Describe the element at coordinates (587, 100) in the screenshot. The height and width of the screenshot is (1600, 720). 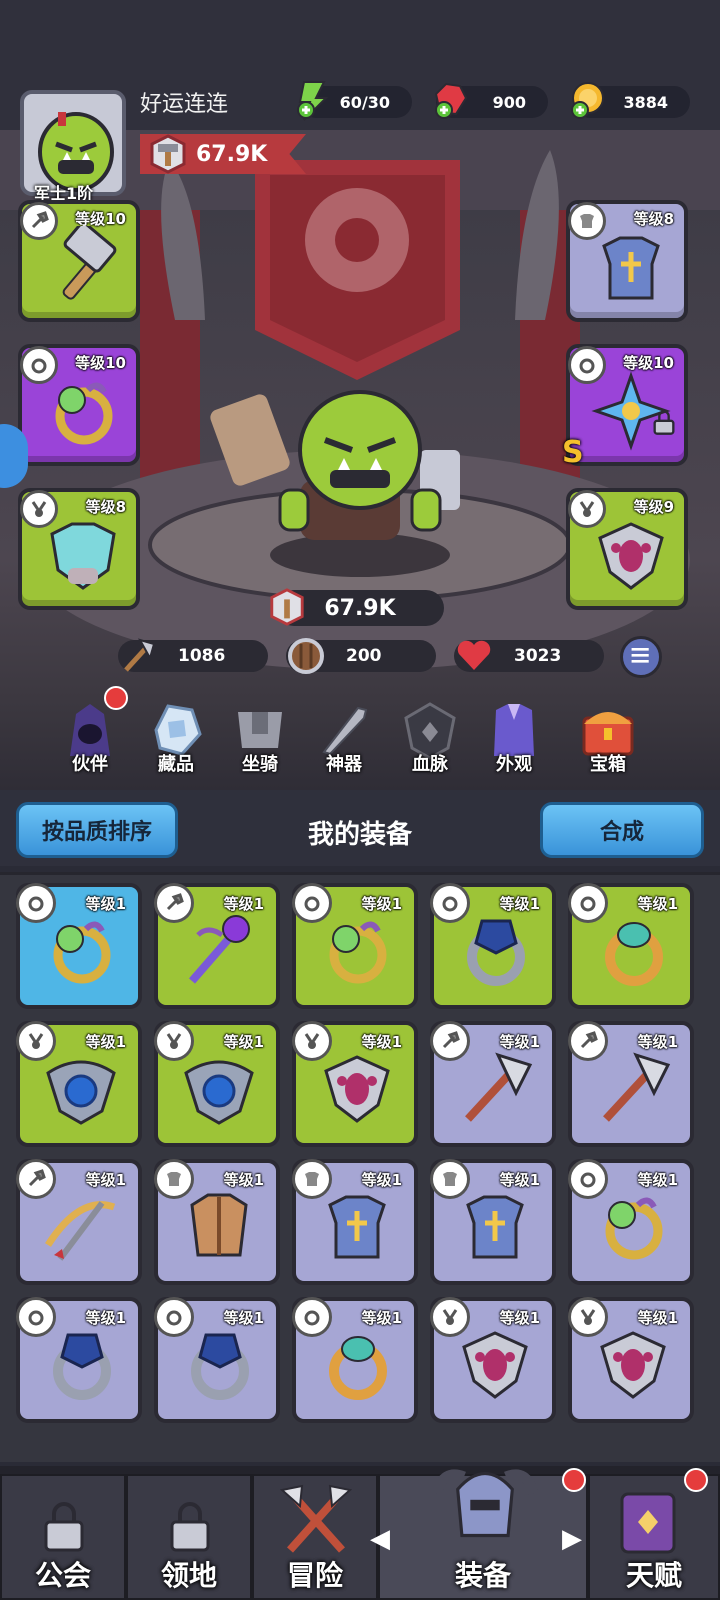
I see `gold-coin-icon` at that location.